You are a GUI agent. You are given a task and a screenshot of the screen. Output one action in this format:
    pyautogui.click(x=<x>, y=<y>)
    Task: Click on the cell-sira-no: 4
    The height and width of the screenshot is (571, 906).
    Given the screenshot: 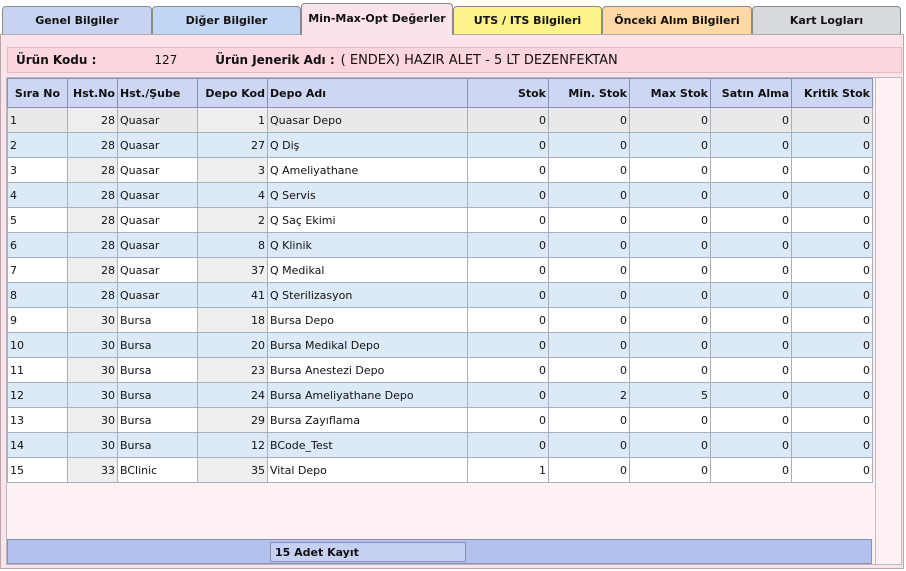 What is the action you would take?
    pyautogui.click(x=37, y=195)
    